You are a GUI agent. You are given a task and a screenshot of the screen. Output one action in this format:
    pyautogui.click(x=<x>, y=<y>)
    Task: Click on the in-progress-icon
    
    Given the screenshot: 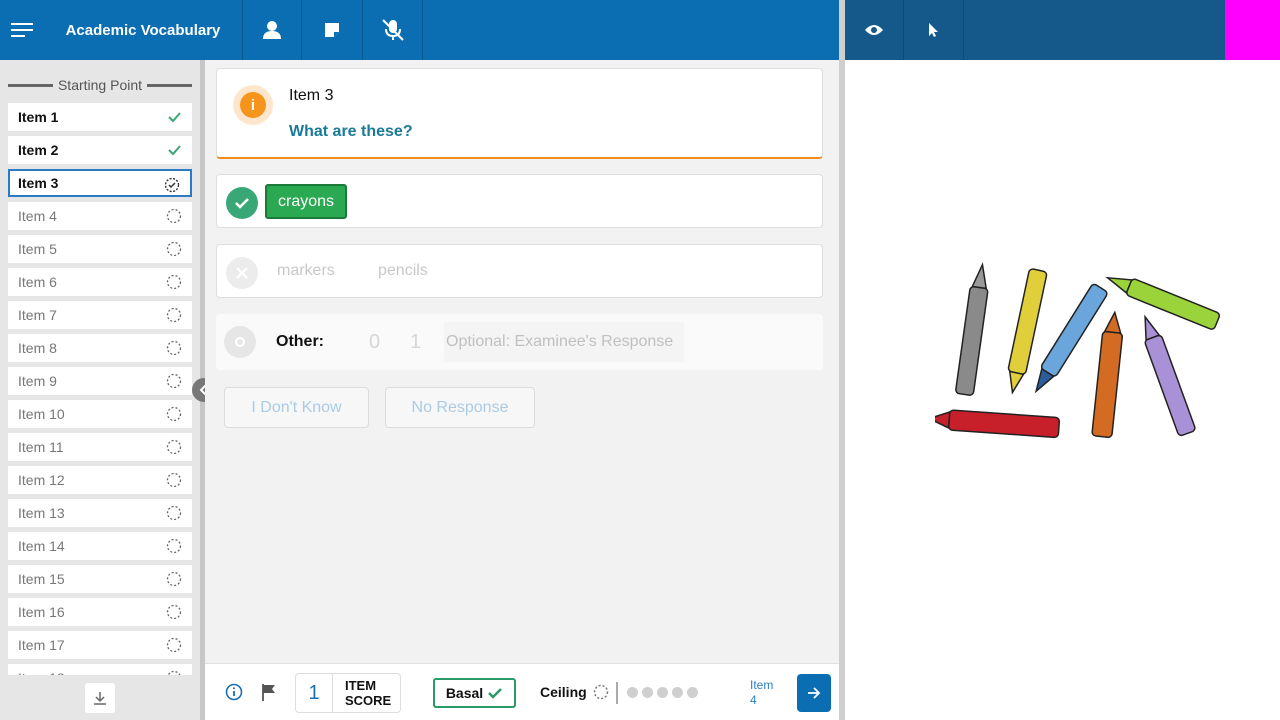 What is the action you would take?
    pyautogui.click(x=172, y=185)
    